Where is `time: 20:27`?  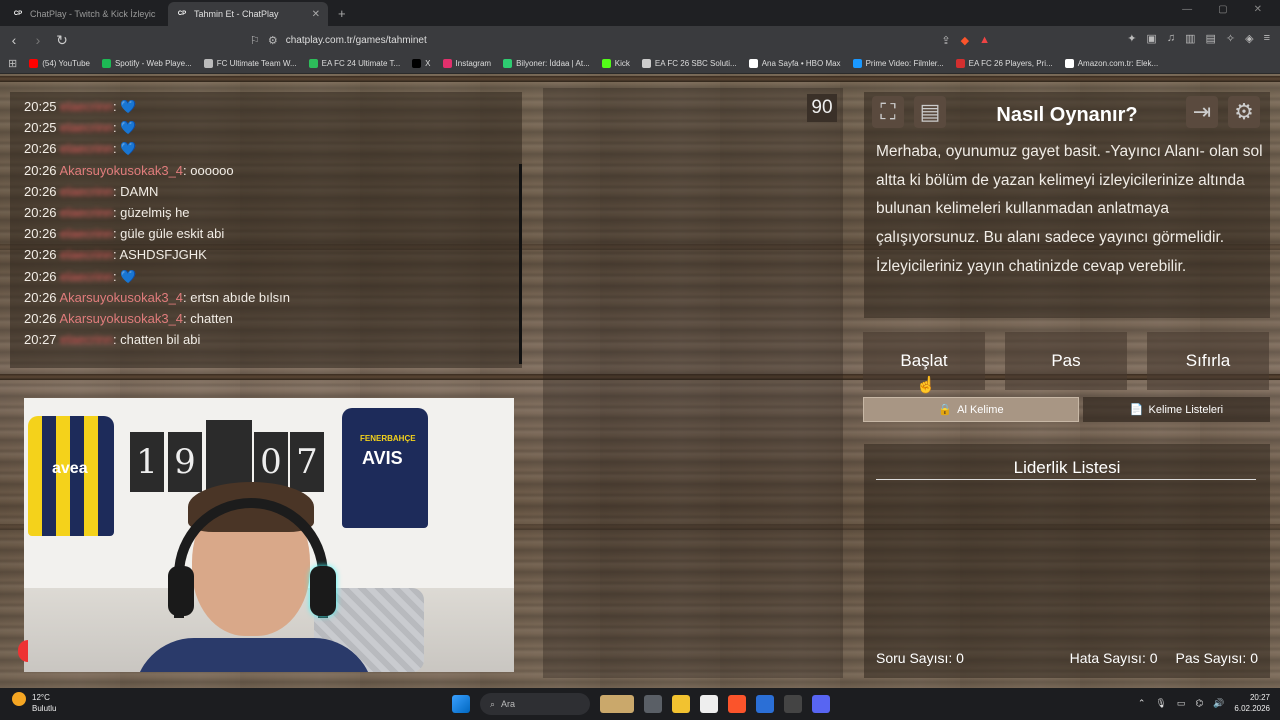
time: 20:27 is located at coordinates (1259, 697).